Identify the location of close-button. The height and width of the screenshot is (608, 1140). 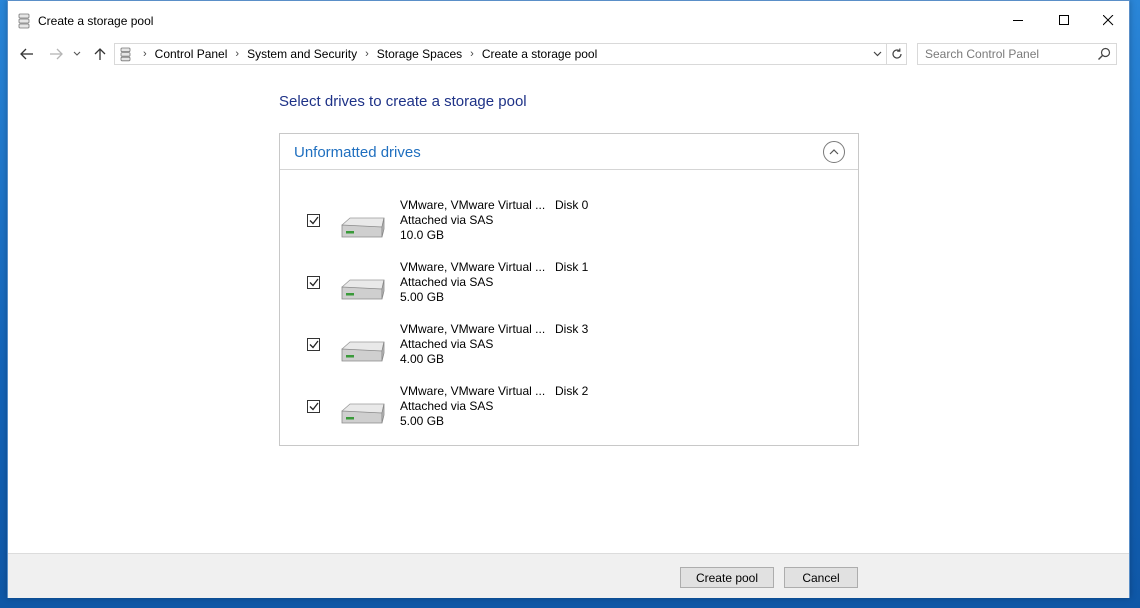
(1108, 20).